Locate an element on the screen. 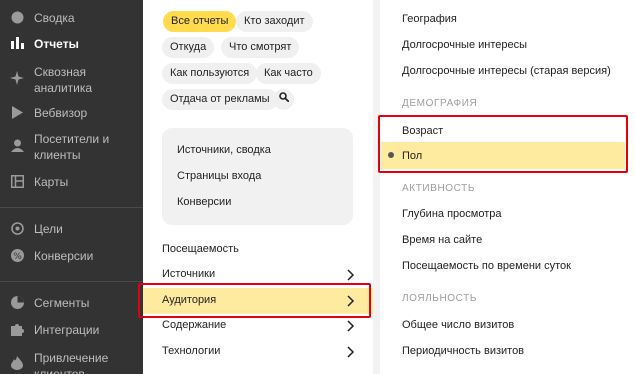  play-icon is located at coordinates (17, 112).